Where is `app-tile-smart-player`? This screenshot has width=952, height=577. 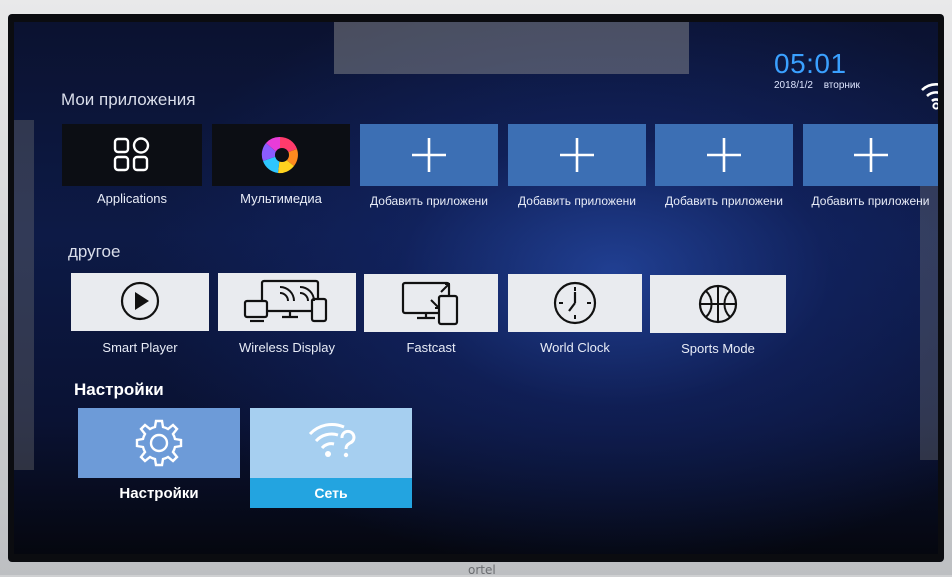
app-tile-smart-player is located at coordinates (140, 302).